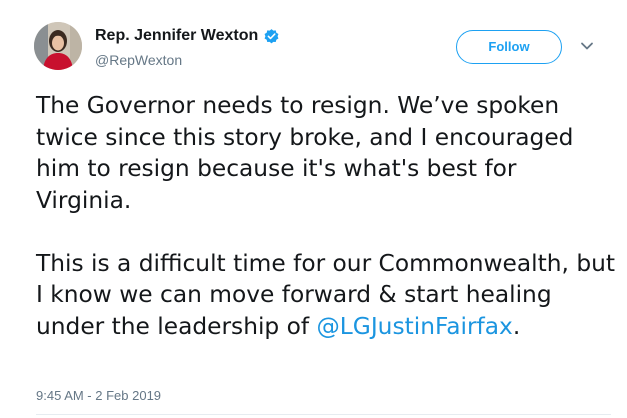 The width and height of the screenshot is (627, 418). I want to click on verified-badge-icon, so click(271, 35).